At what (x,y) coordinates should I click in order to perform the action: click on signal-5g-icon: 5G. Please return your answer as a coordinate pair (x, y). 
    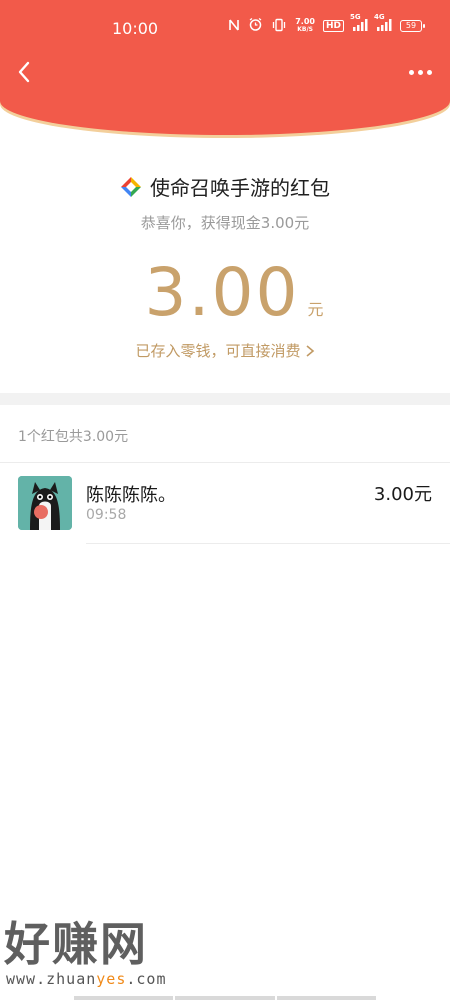
    Looking at the image, I should click on (359, 23).